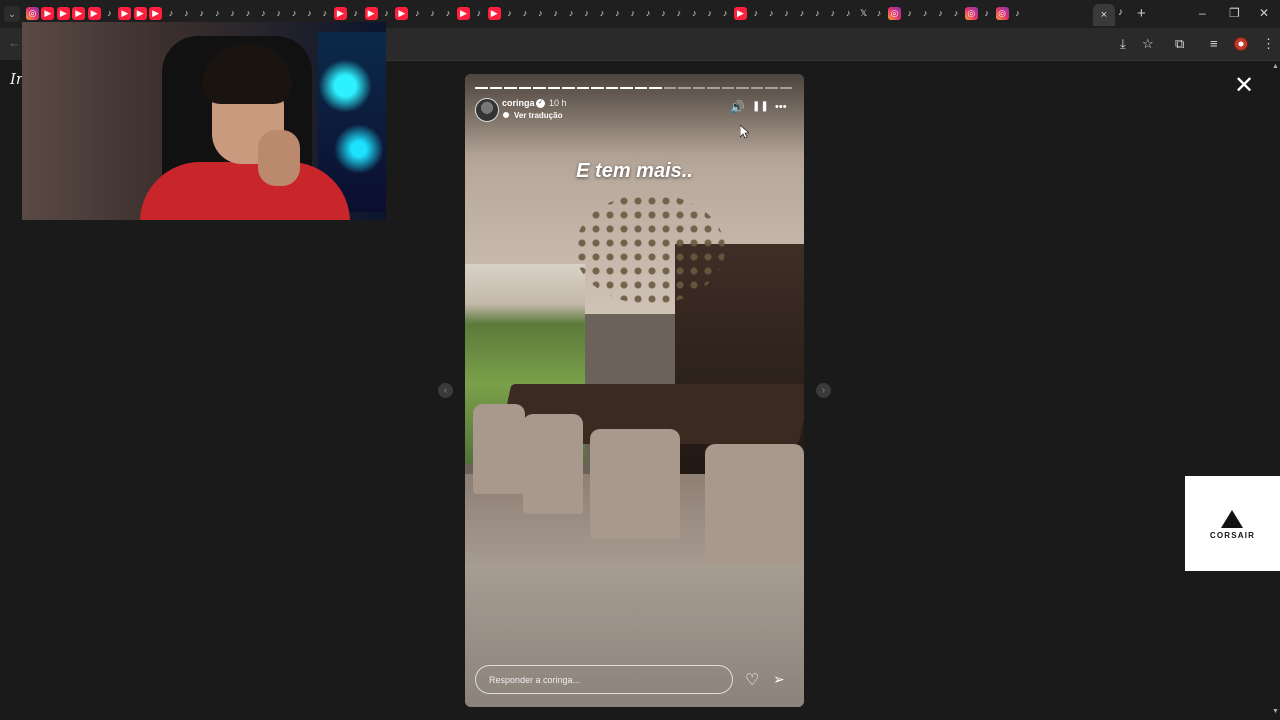 This screenshot has width=1280, height=720. Describe the element at coordinates (1275, 711) in the screenshot. I see `scroll-down-arrow-icon: ▼` at that location.